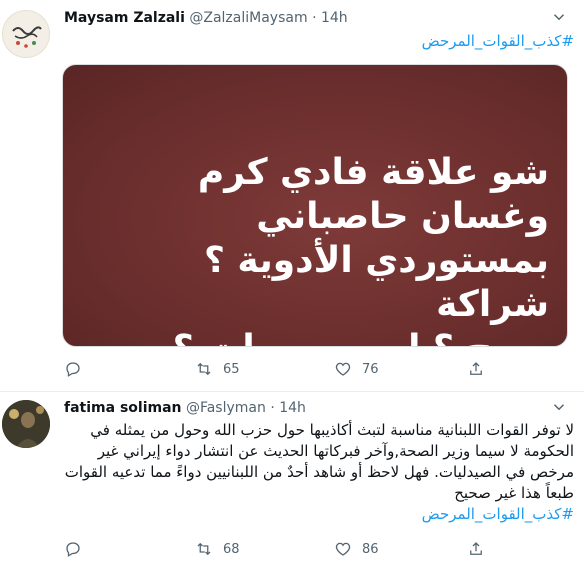 Image resolution: width=584 pixels, height=573 pixels. Describe the element at coordinates (304, 370) in the screenshot. I see `tweet-actions: 65 76` at that location.